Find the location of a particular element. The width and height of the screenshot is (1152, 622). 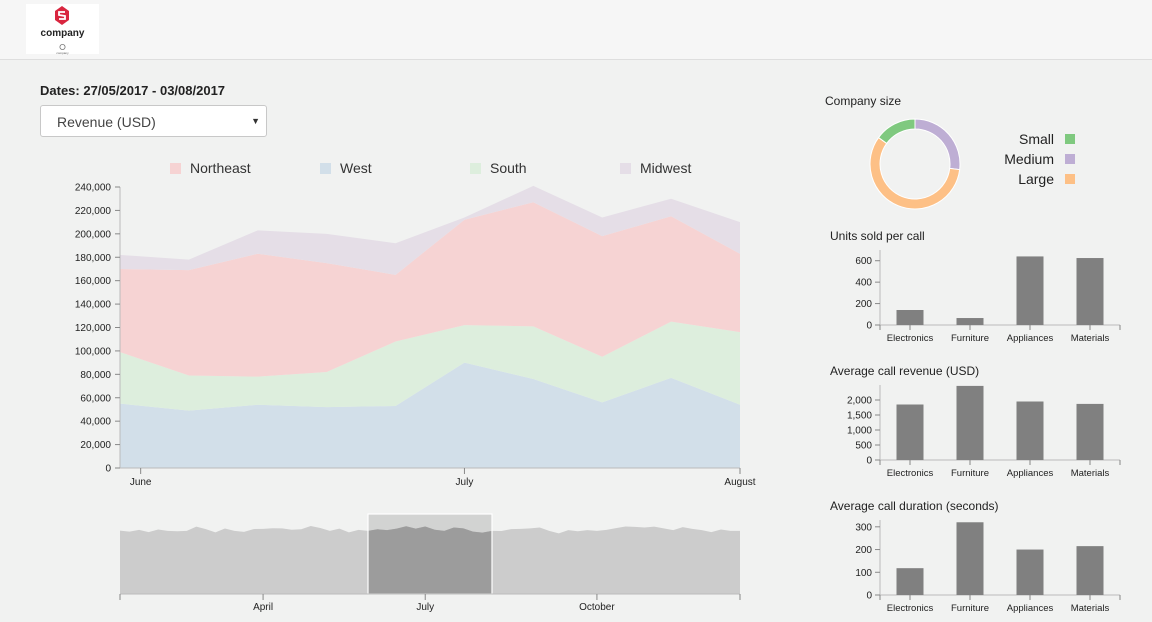

donut-slice-medium is located at coordinates (937, 144).